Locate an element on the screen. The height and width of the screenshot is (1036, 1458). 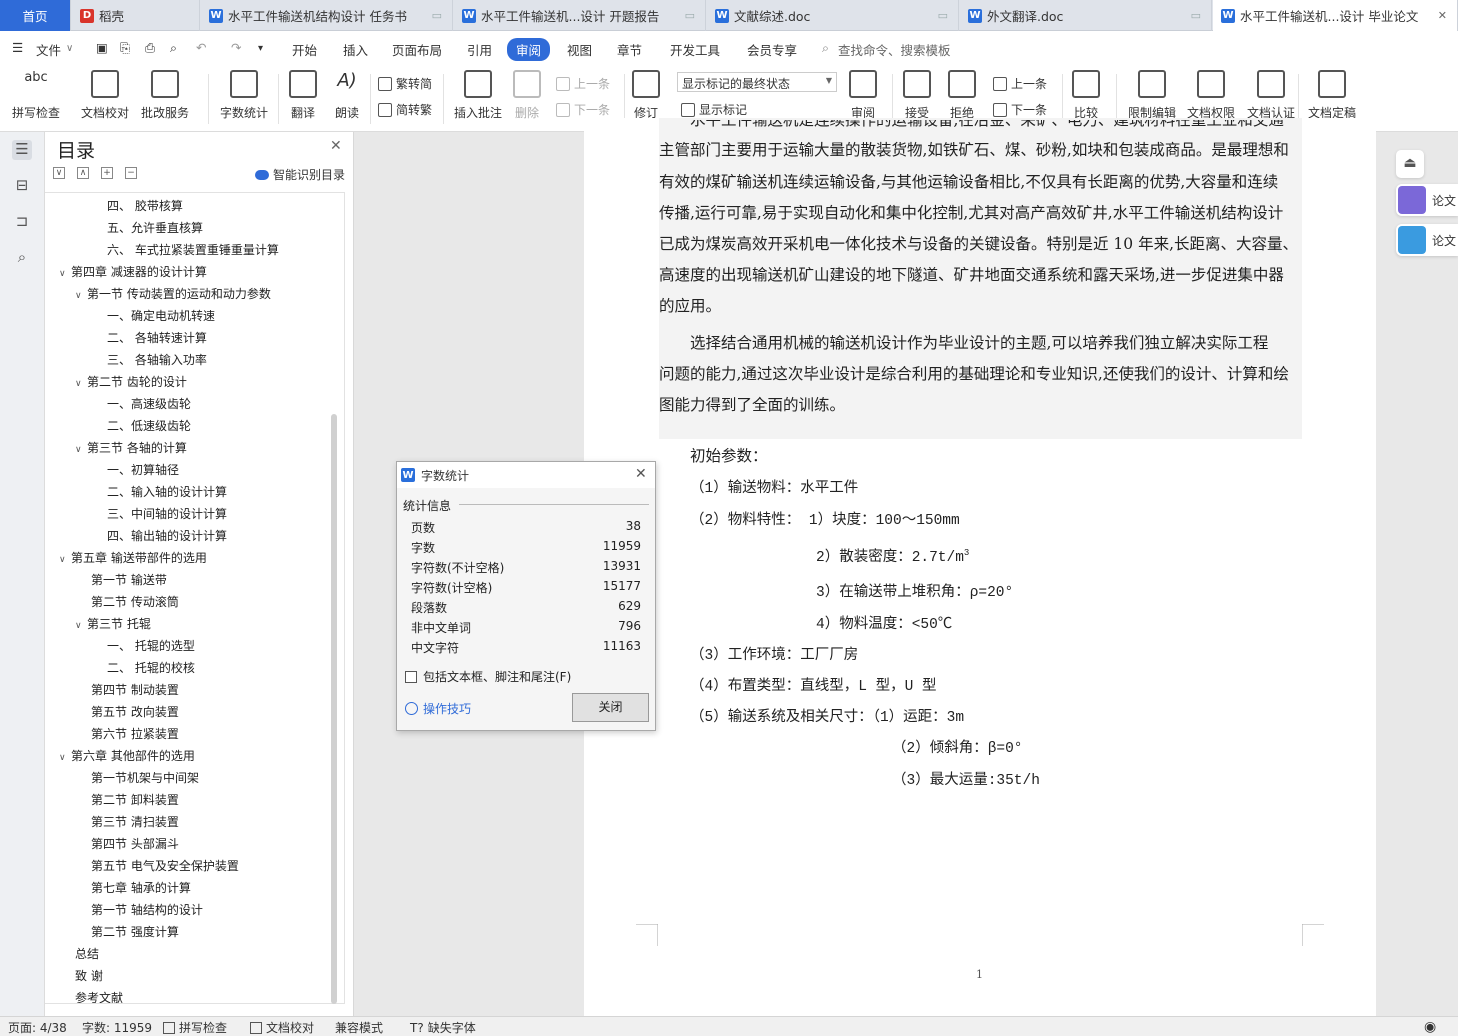
toc-item: ∨ 第二节 齿轮的设计 is located at coordinates (131, 381).